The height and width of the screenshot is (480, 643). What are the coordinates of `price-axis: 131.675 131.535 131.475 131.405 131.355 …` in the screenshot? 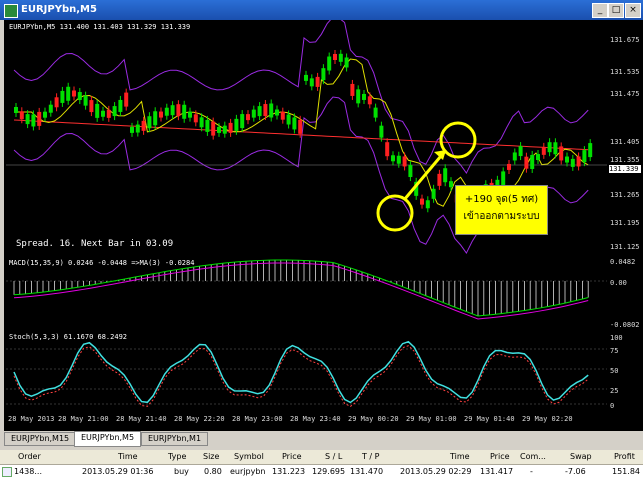 It's located at (625, 138).